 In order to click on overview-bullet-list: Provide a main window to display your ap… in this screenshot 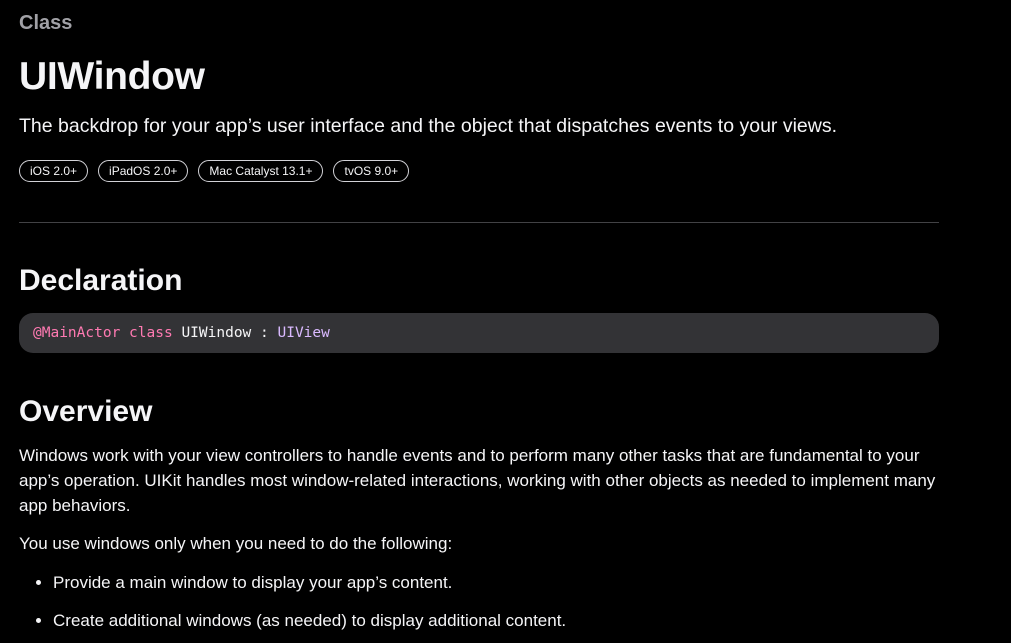, I will do `click(292, 606)`.